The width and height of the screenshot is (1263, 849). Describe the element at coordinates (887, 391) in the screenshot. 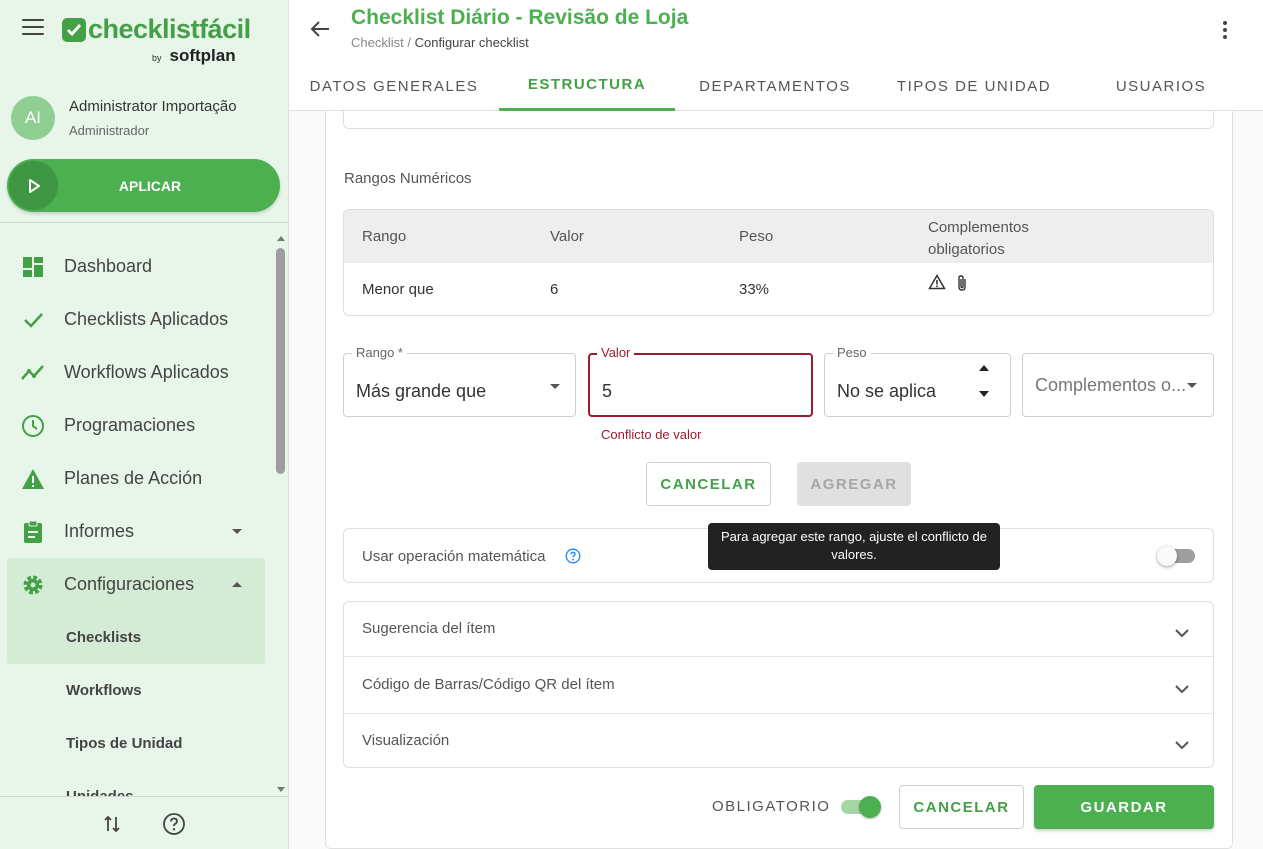

I see `peso-value: No se aplica` at that location.